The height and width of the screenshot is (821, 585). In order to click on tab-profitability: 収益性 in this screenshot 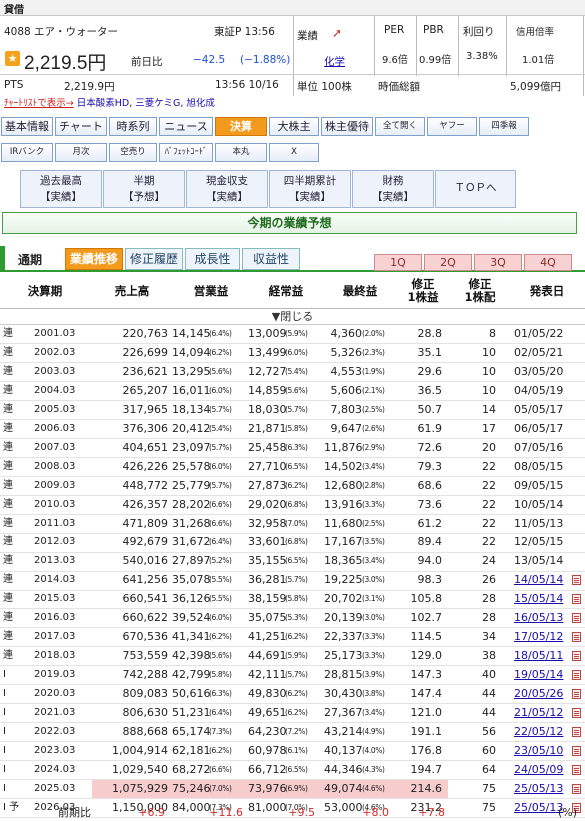, I will do `click(271, 259)`.